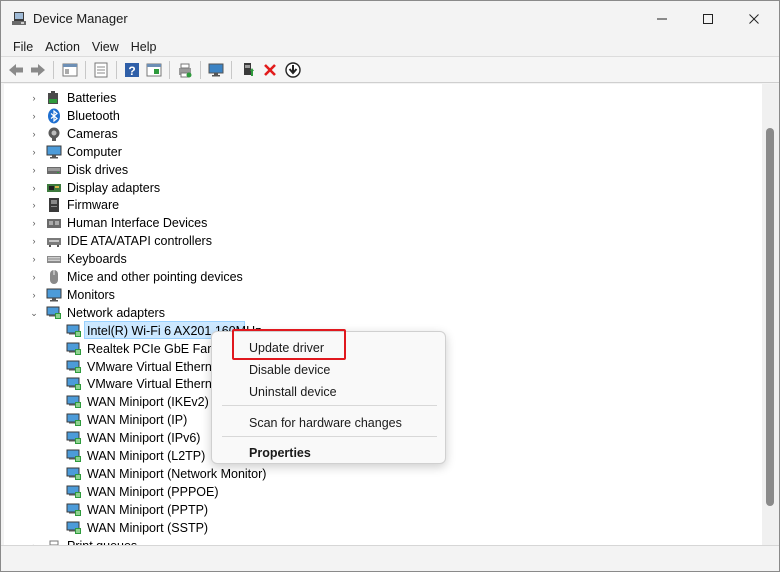  What do you see at coordinates (91, 295) in the screenshot?
I see `tree-category-label: Monitors` at bounding box center [91, 295].